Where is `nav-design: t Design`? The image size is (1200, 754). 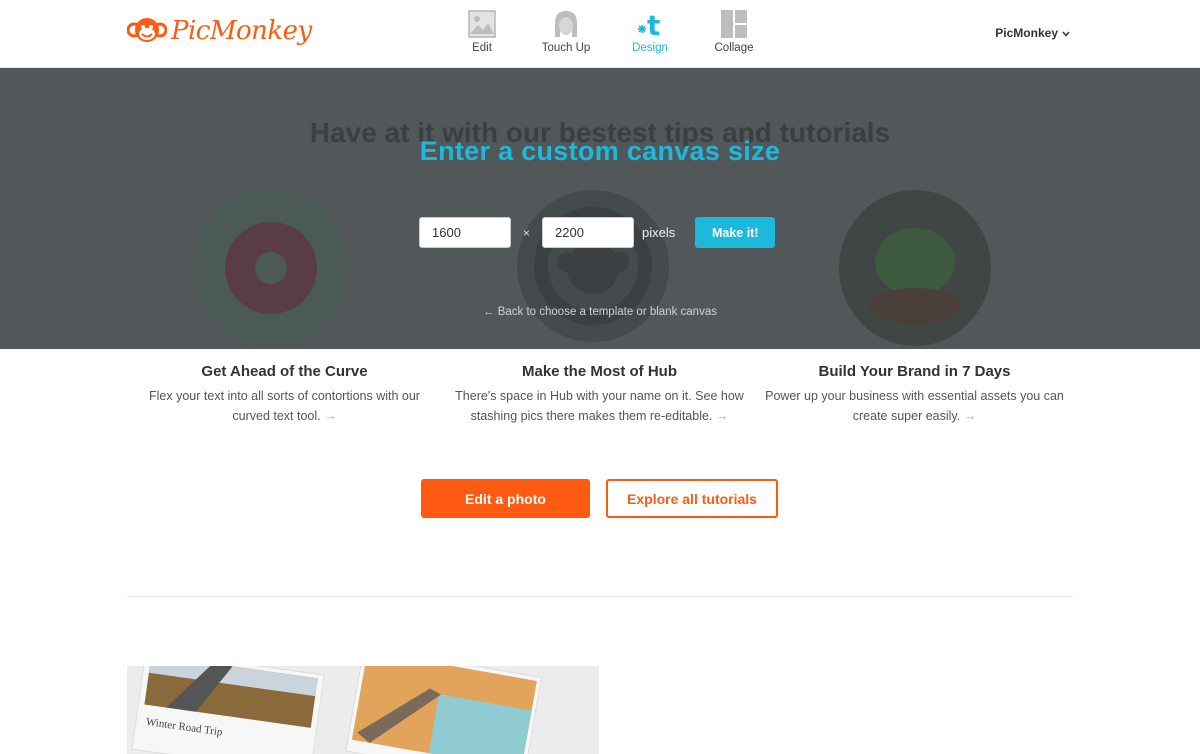
nav-design: t Design is located at coordinates (650, 31).